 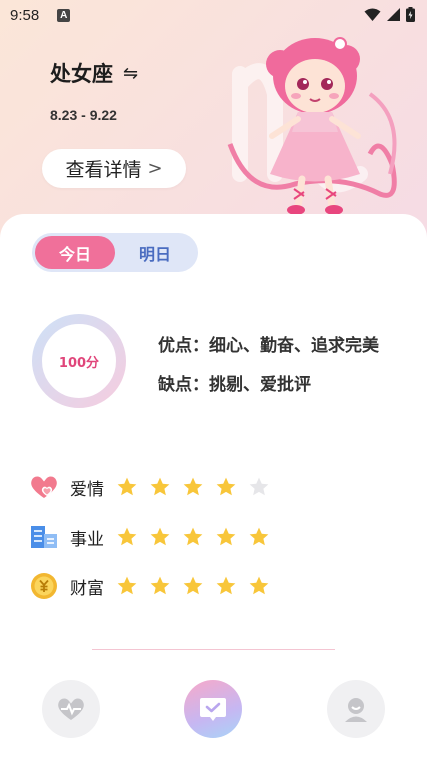 I want to click on sign-date-range: 8.23 - 9.22, so click(x=83, y=115).